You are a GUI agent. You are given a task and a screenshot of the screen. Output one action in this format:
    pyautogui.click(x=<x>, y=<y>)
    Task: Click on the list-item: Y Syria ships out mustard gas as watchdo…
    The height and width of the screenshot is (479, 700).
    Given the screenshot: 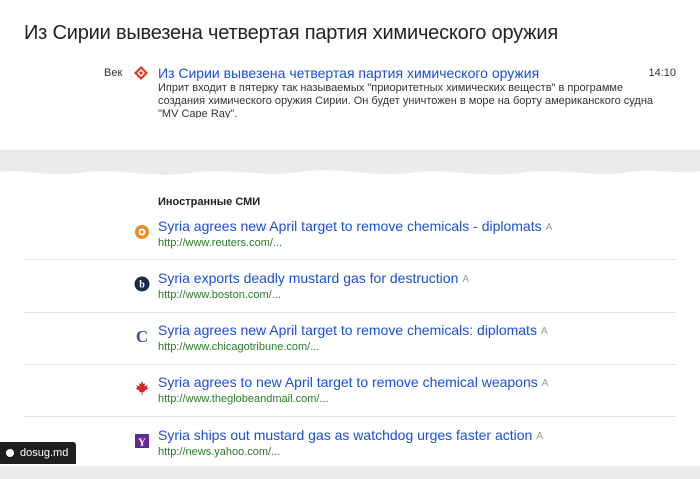 What is the action you would take?
    pyautogui.click(x=350, y=453)
    